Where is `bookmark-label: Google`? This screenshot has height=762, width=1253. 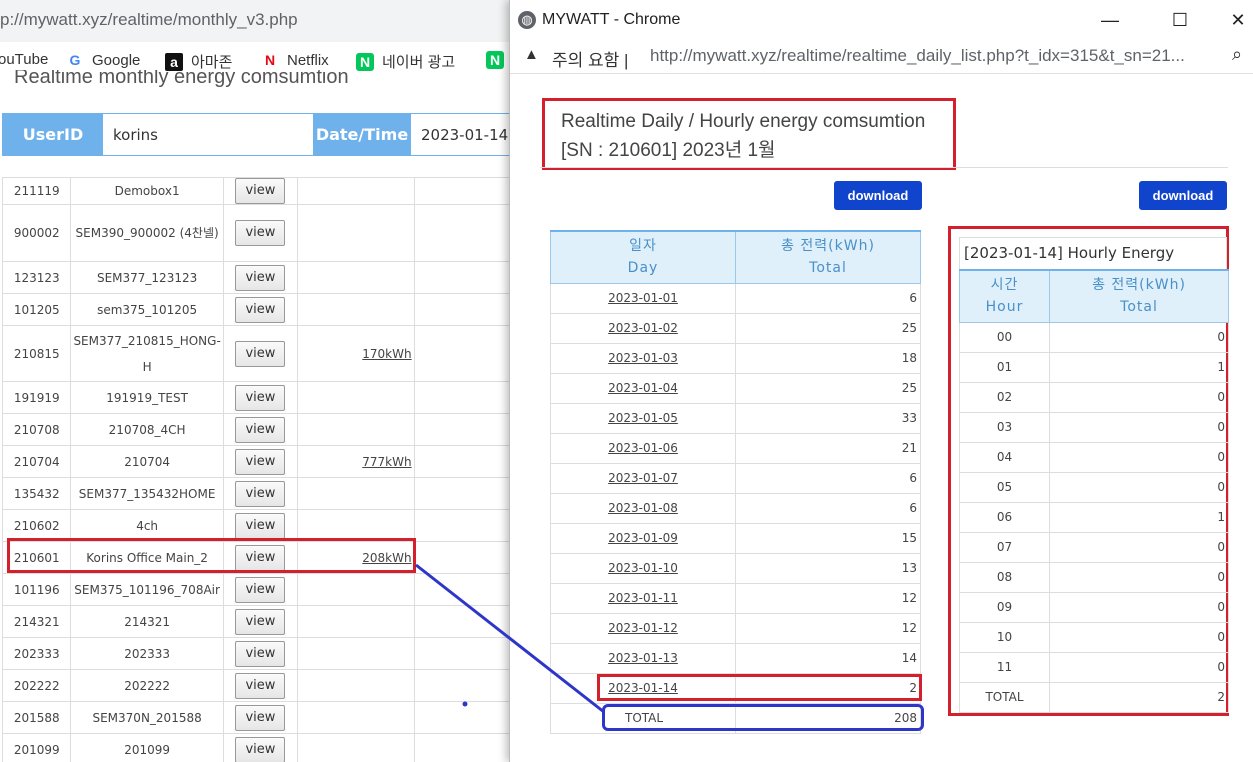
bookmark-label: Google is located at coordinates (116, 60).